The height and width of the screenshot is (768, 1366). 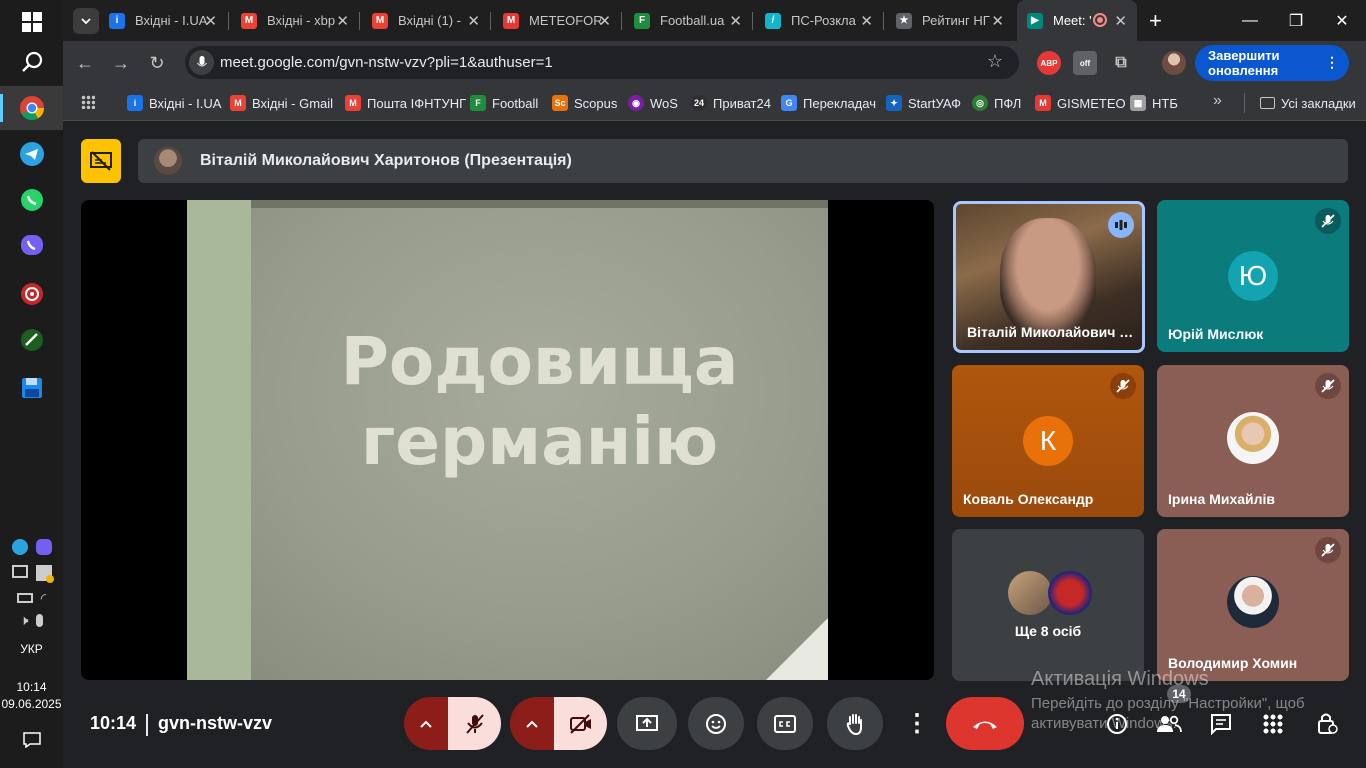 I want to click on bookmark-football: F Football, so click(x=504, y=103).